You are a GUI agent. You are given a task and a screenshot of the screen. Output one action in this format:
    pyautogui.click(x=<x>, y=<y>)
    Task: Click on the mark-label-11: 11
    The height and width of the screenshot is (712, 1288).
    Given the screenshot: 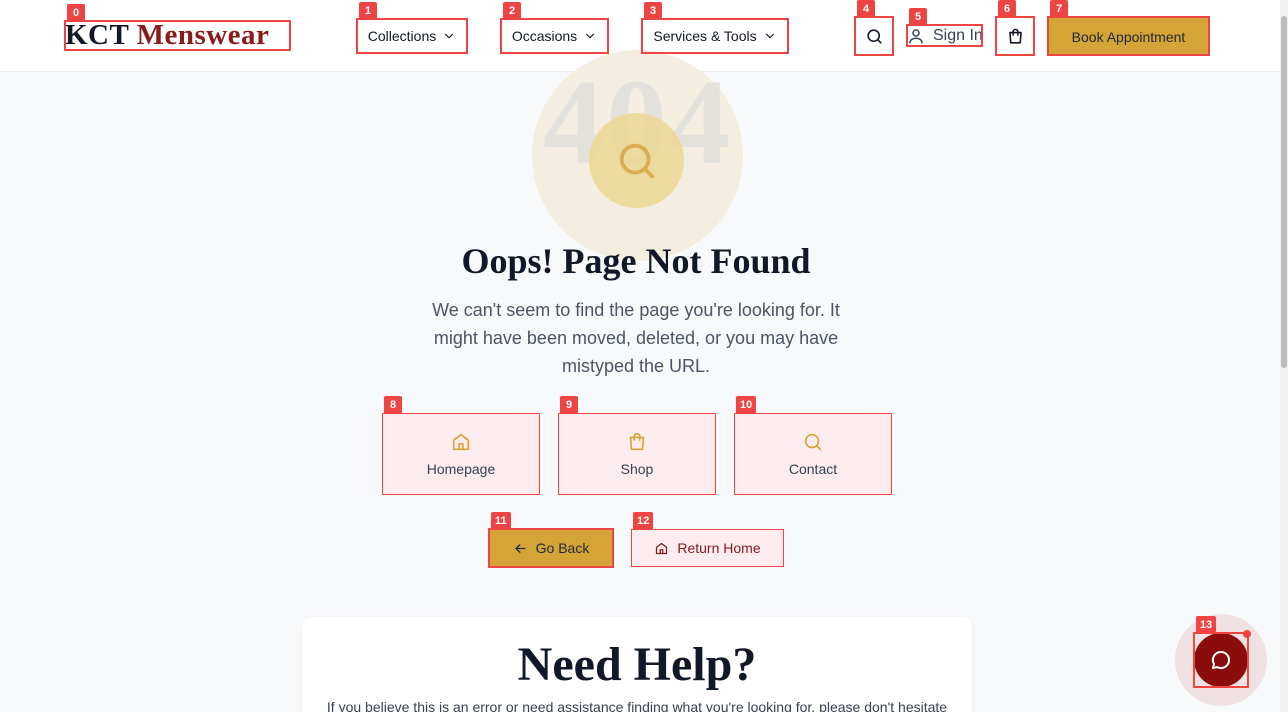 What is the action you would take?
    pyautogui.click(x=501, y=521)
    